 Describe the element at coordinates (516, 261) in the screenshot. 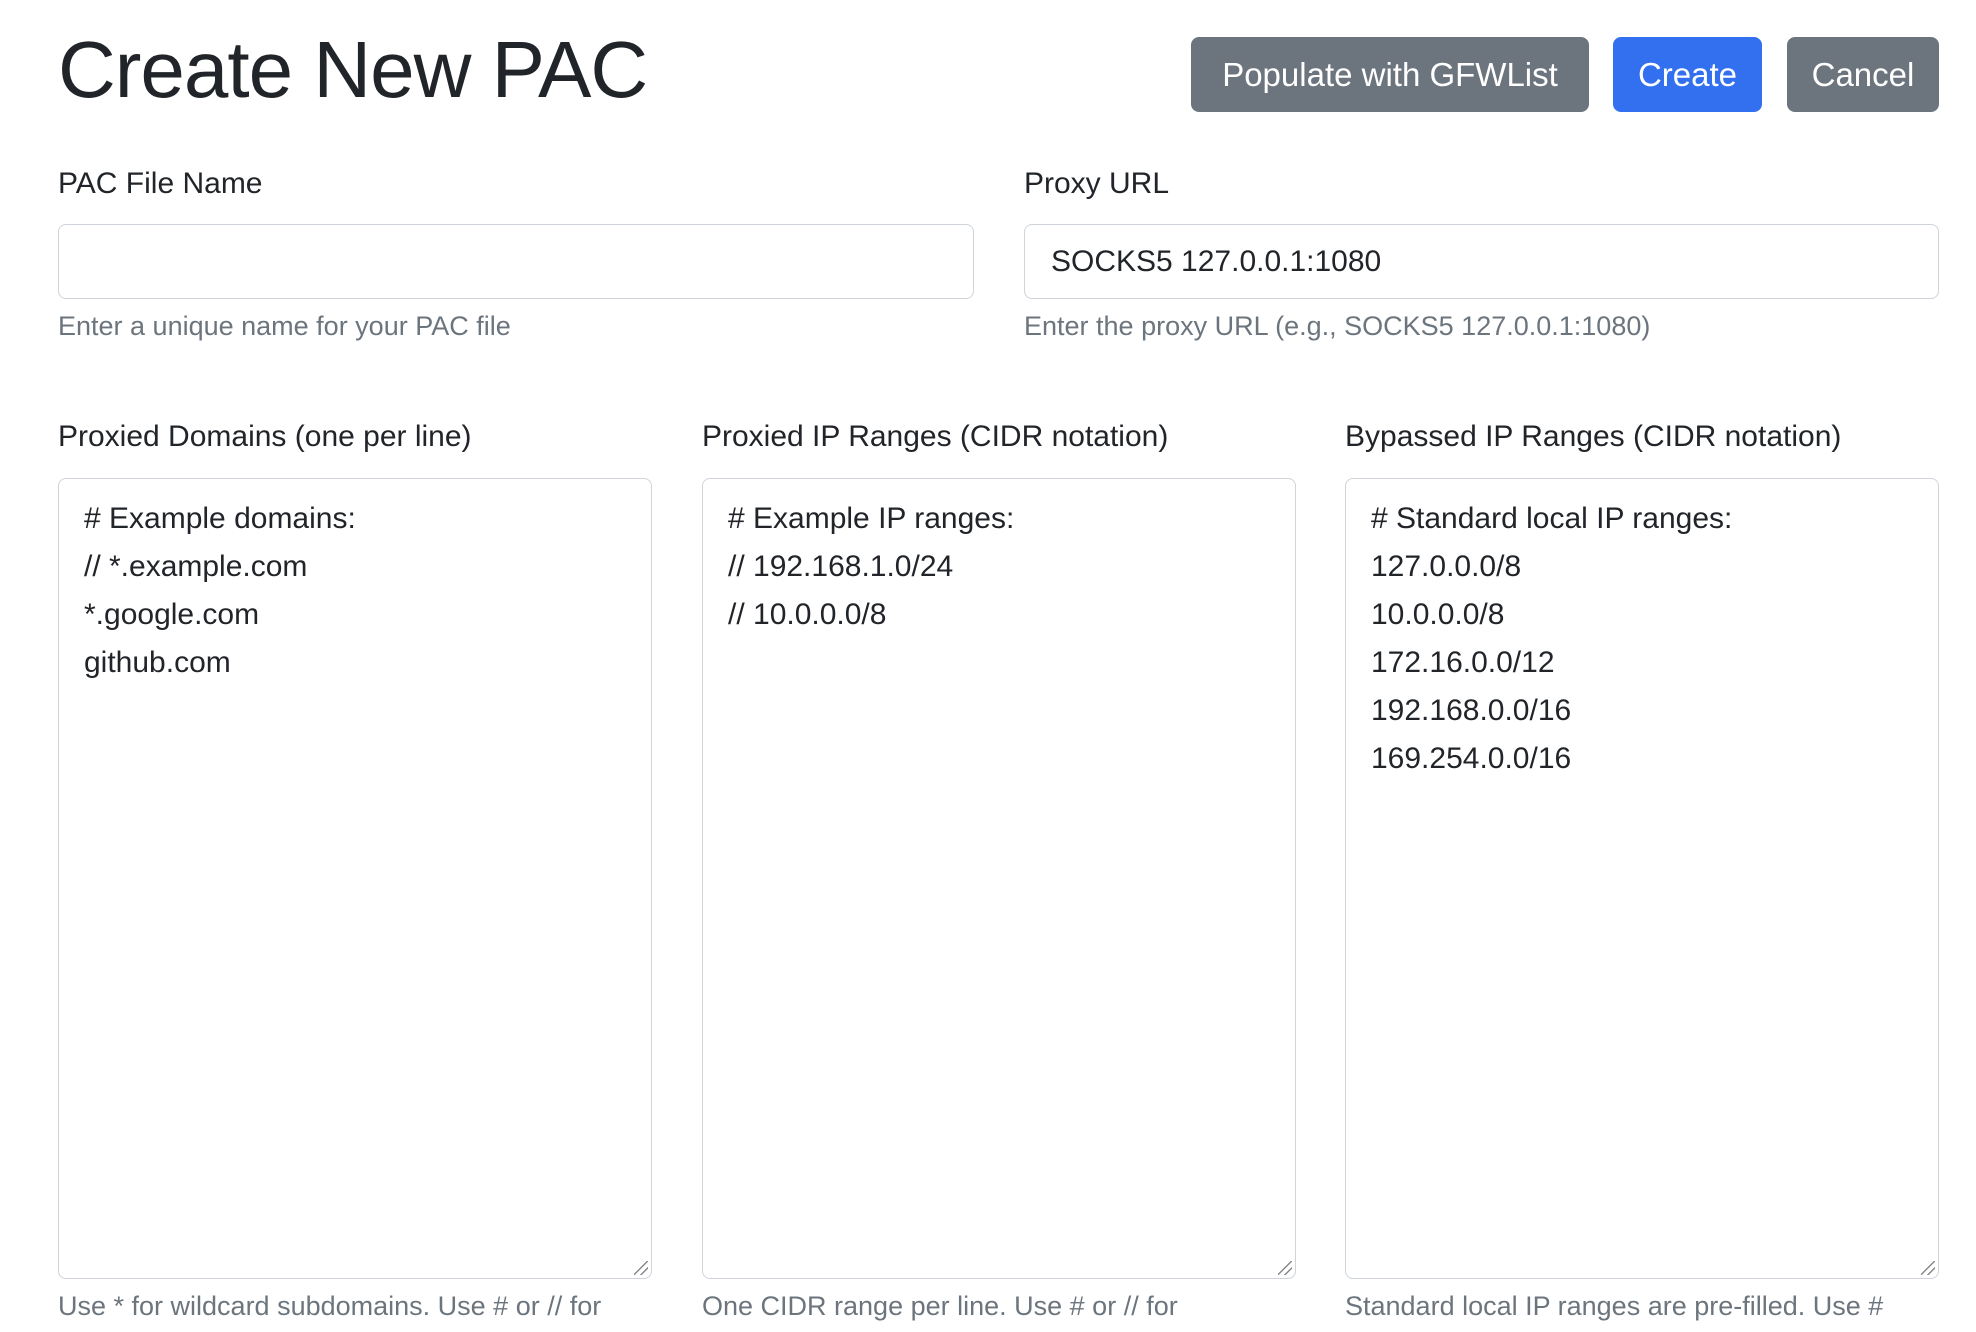

I see `pac-name-input` at that location.